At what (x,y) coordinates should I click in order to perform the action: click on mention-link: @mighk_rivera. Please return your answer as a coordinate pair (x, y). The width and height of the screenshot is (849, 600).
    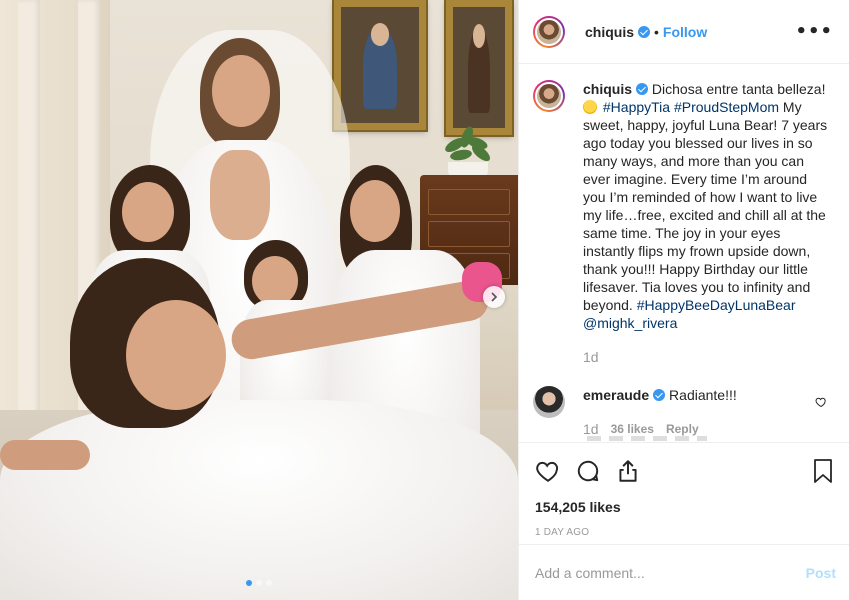
    Looking at the image, I should click on (630, 323).